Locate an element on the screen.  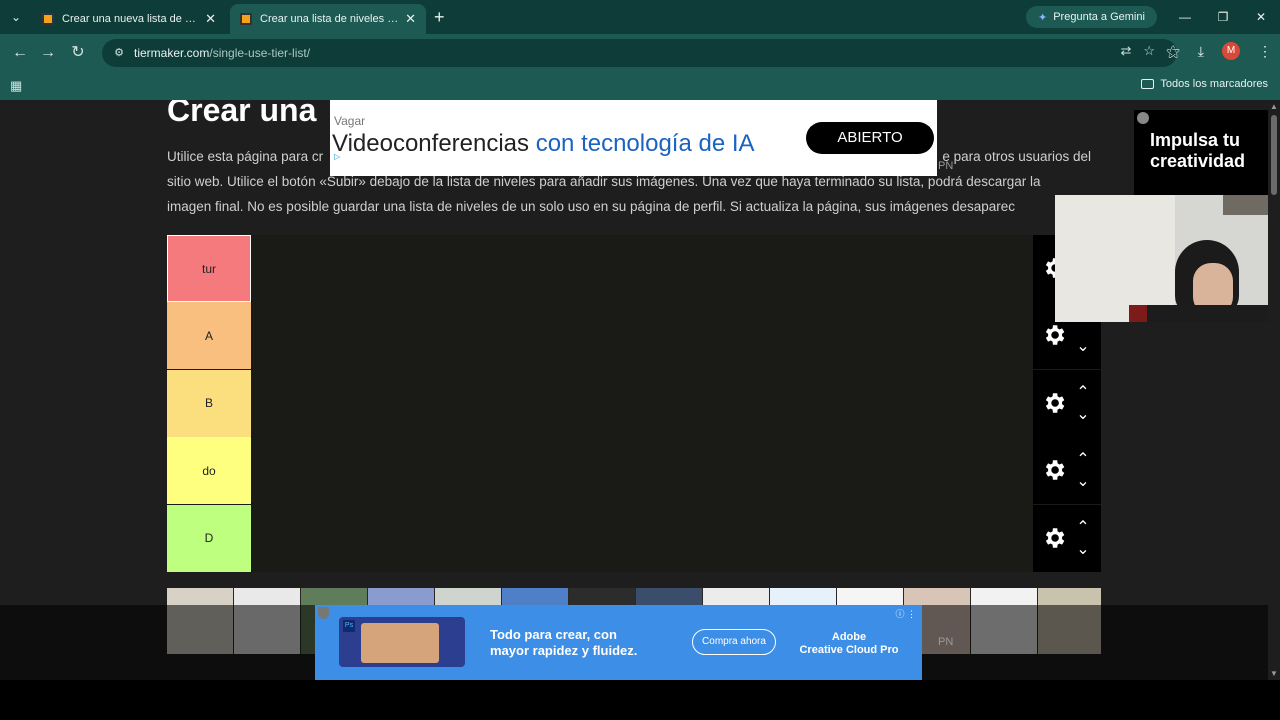
tier-row: A ⌃ ⌄ is located at coordinates (634, 336).